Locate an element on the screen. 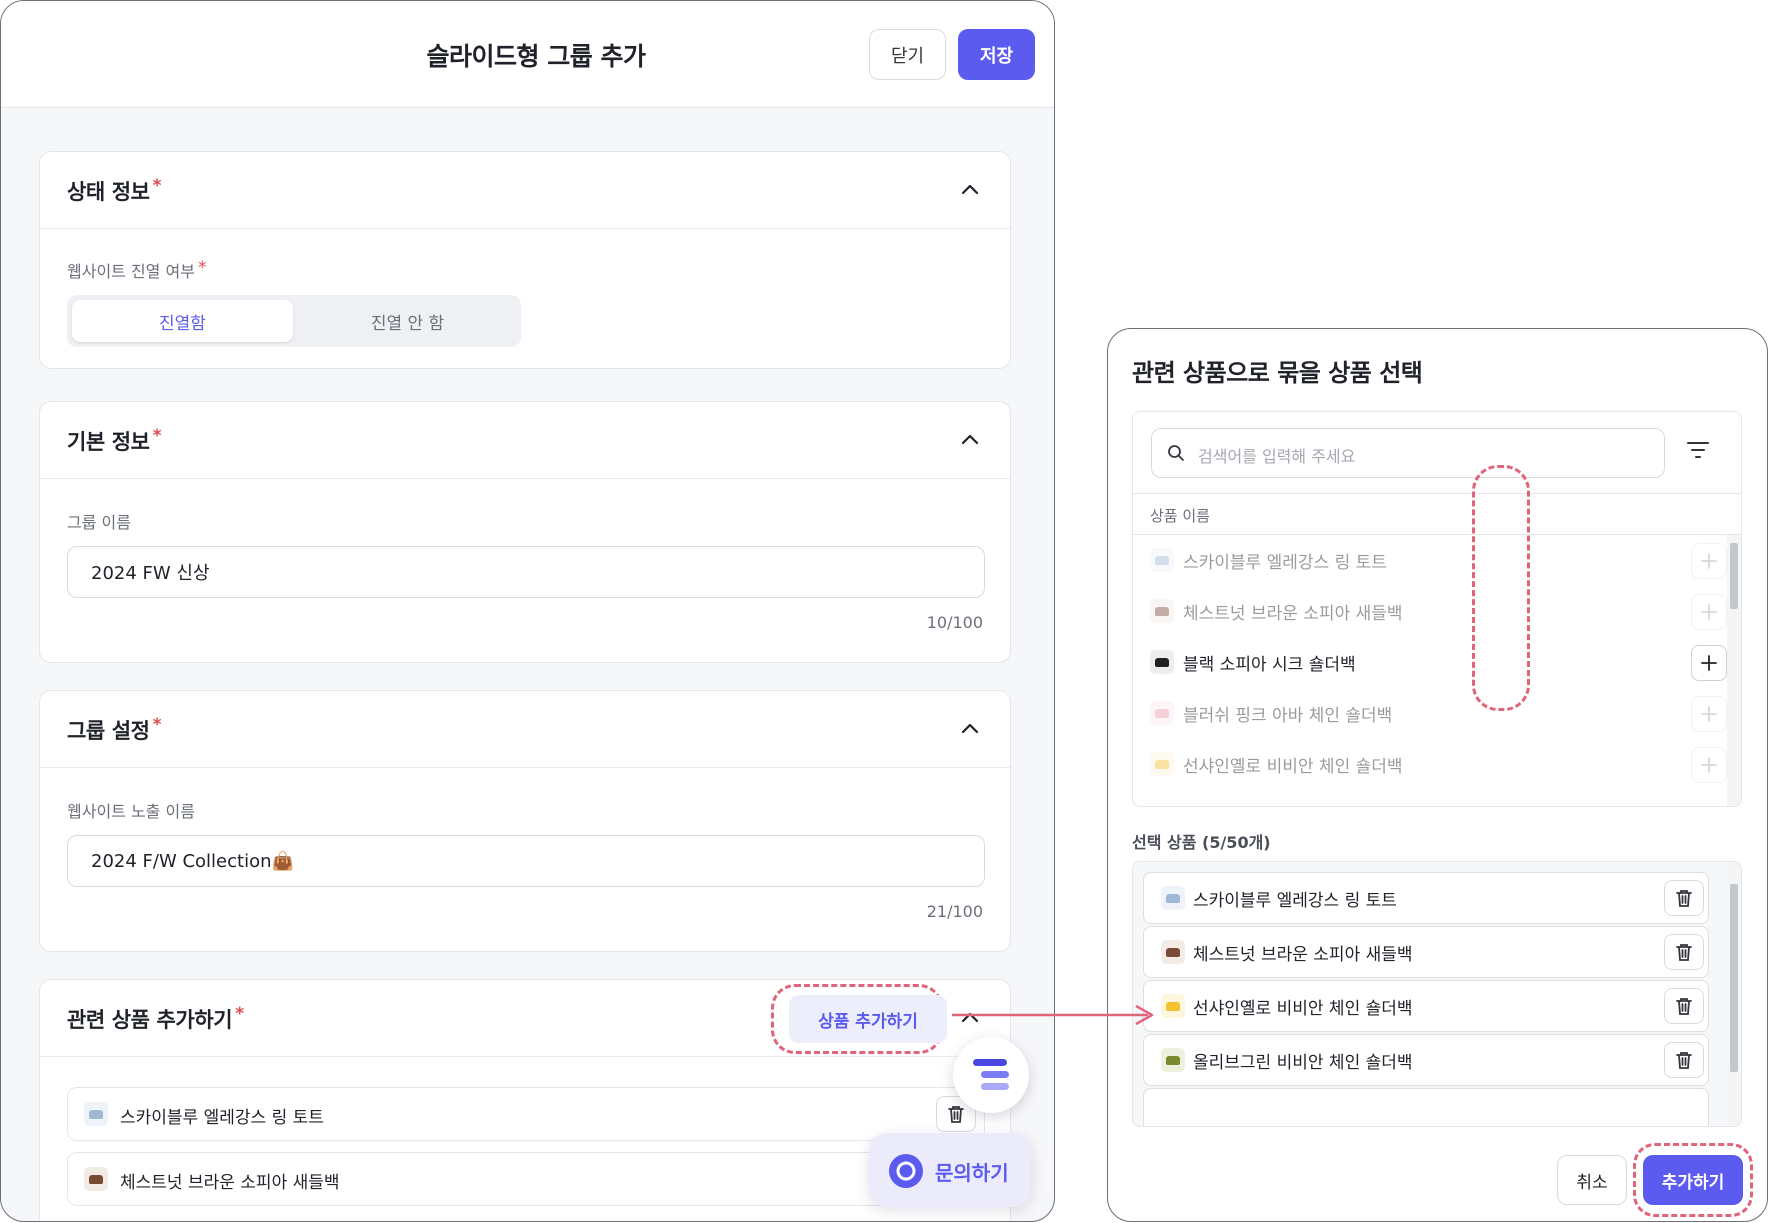 The width and height of the screenshot is (1772, 1223). selected-count-label: 선택 상품 (5/50개) is located at coordinates (1201, 842).